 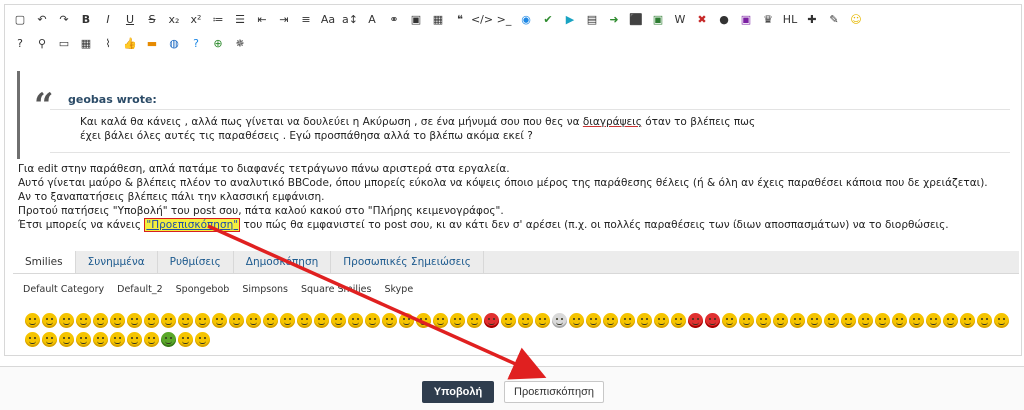 What do you see at coordinates (554, 392) in the screenshot?
I see `preview-button: Προεπισκόπηση` at bounding box center [554, 392].